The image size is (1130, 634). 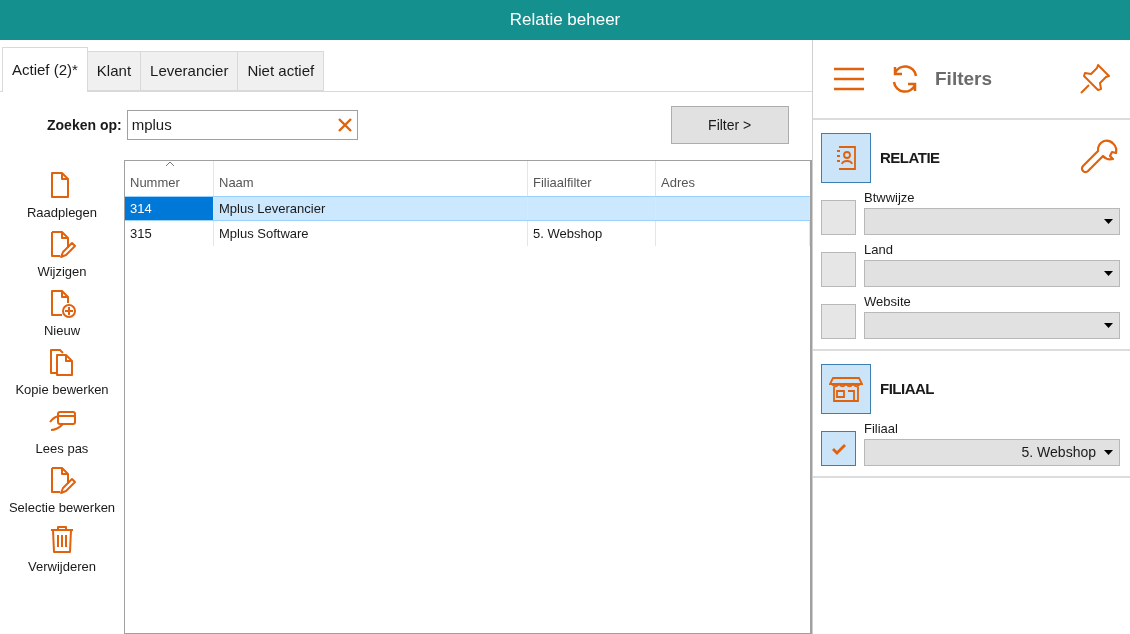 What do you see at coordinates (62, 431) in the screenshot?
I see `toolbar-action: Lees pas` at bounding box center [62, 431].